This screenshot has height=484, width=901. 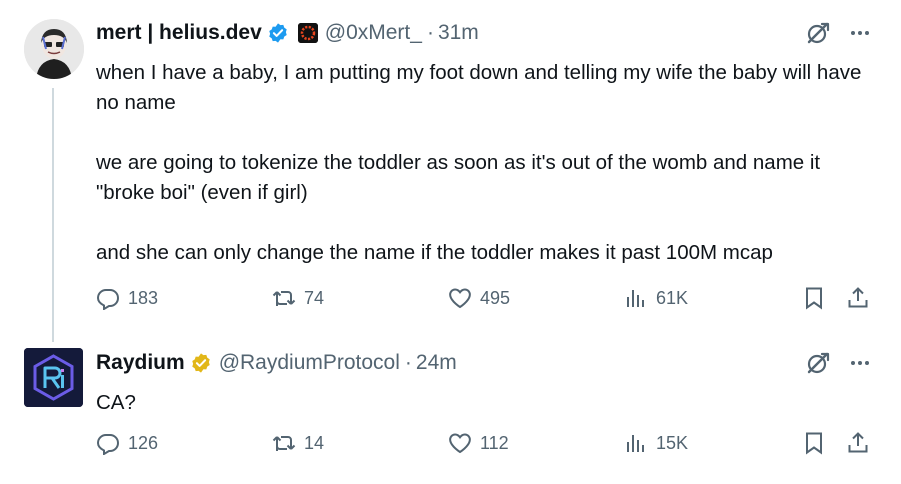 What do you see at coordinates (314, 297) in the screenshot?
I see `retweet-count: 74` at bounding box center [314, 297].